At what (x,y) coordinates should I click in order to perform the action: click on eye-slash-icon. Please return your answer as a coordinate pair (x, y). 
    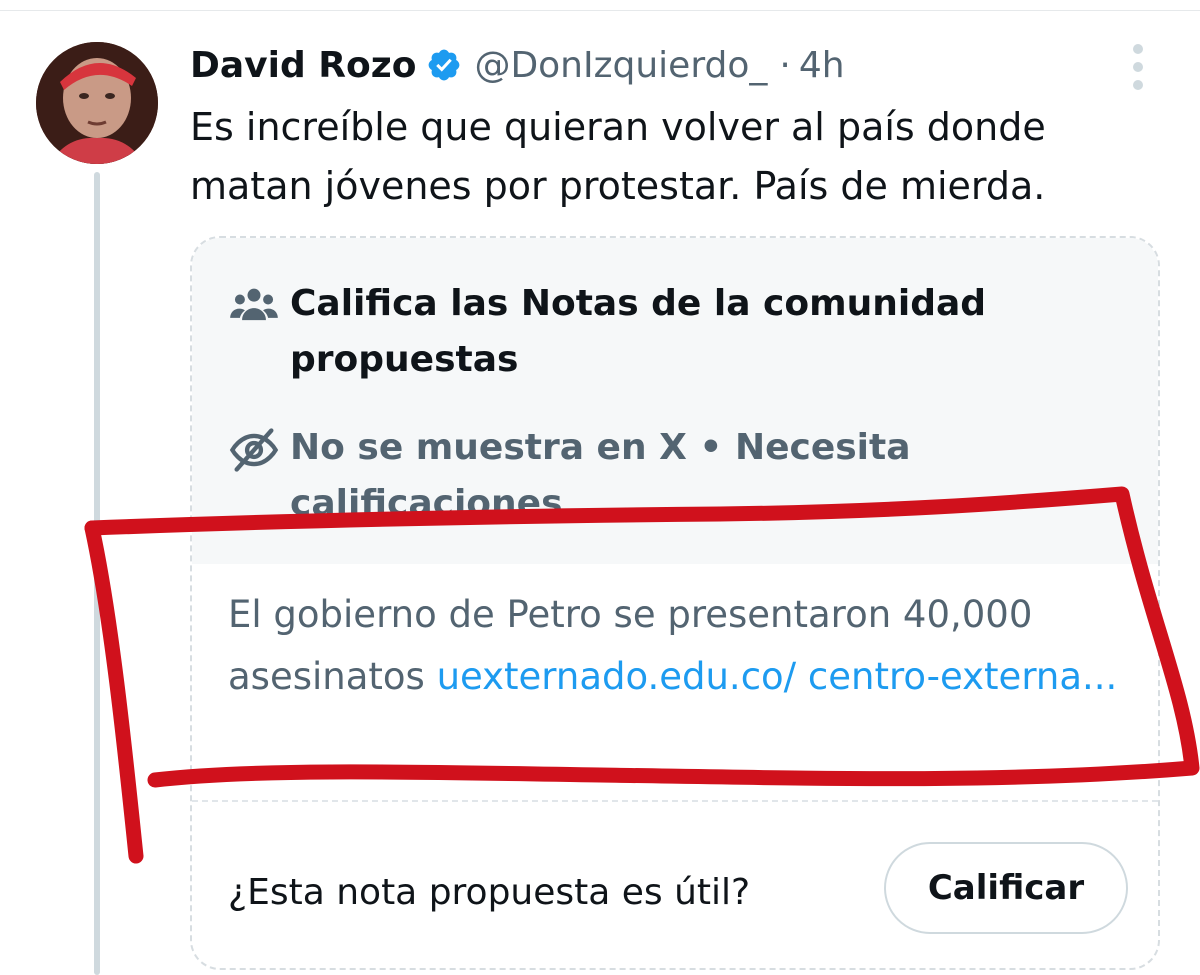
    Looking at the image, I should click on (254, 450).